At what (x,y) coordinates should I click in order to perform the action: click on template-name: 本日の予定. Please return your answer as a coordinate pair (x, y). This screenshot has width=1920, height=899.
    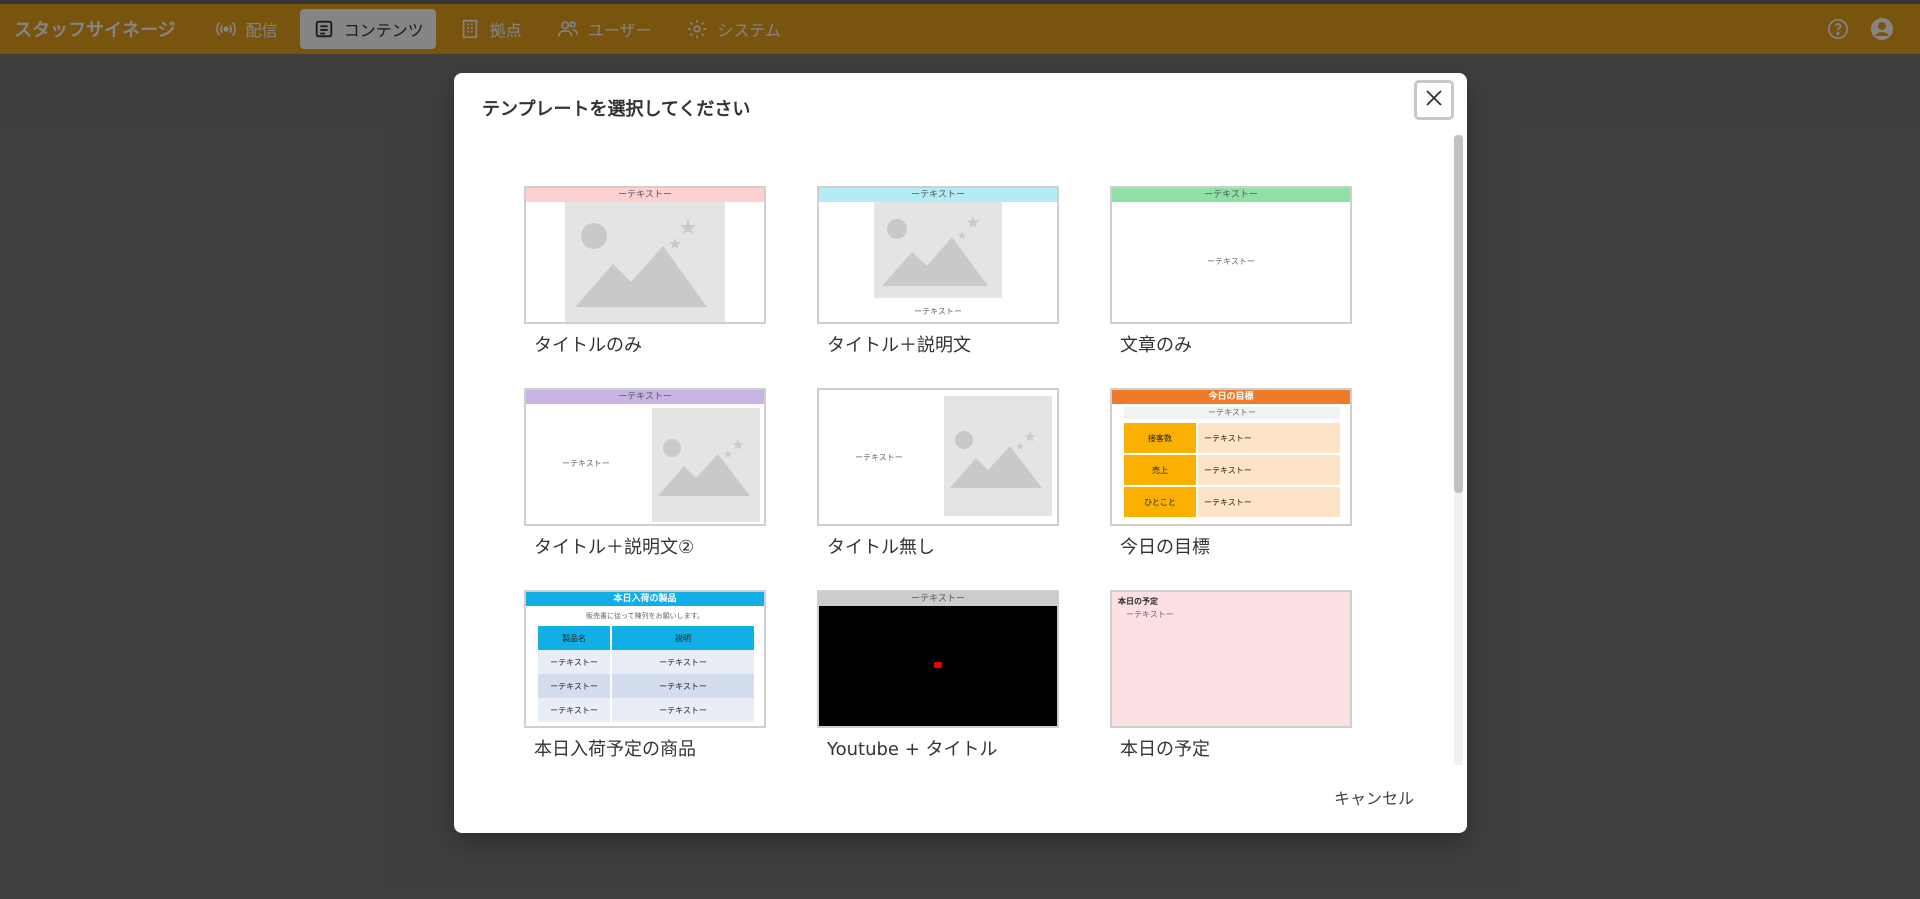
    Looking at the image, I should click on (1165, 749).